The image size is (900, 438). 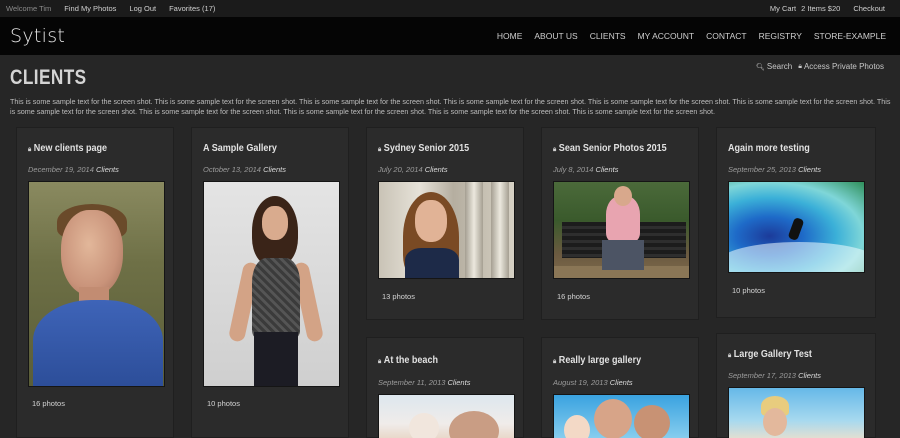 What do you see at coordinates (820, 8) in the screenshot?
I see `cart-items: 2 Items $20` at bounding box center [820, 8].